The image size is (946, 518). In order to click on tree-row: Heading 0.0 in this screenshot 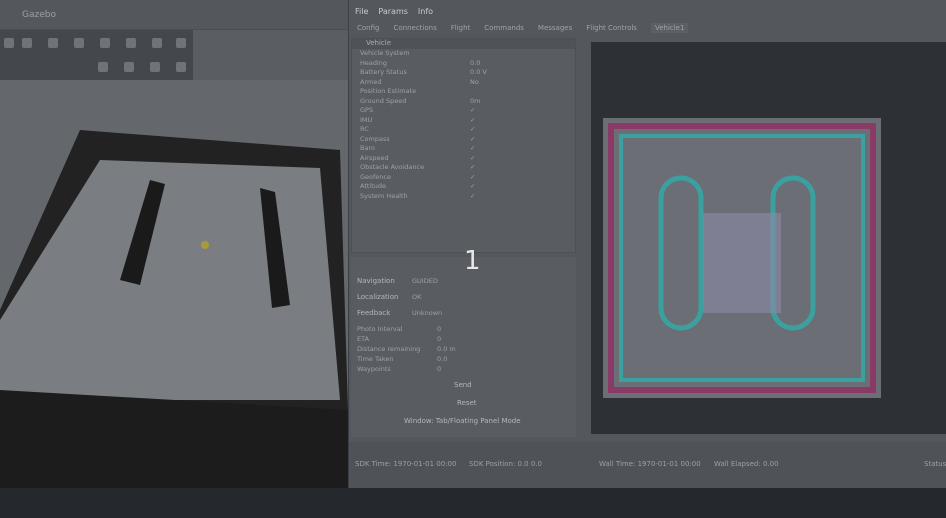, I will do `click(463, 64)`.